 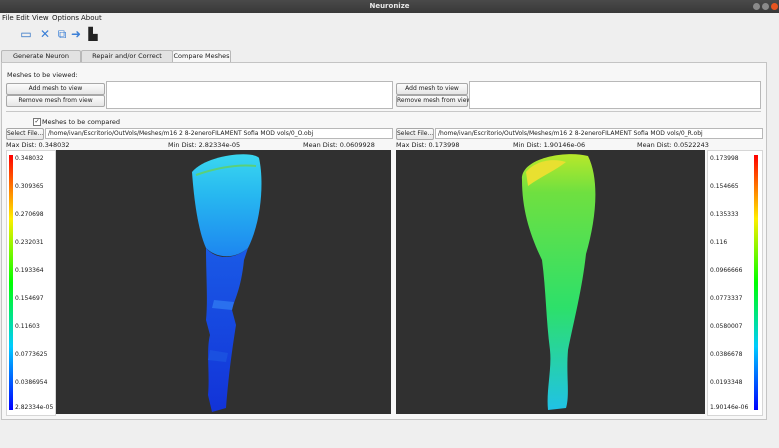 I want to click on compare-checkbox: ✓, so click(x=37, y=122).